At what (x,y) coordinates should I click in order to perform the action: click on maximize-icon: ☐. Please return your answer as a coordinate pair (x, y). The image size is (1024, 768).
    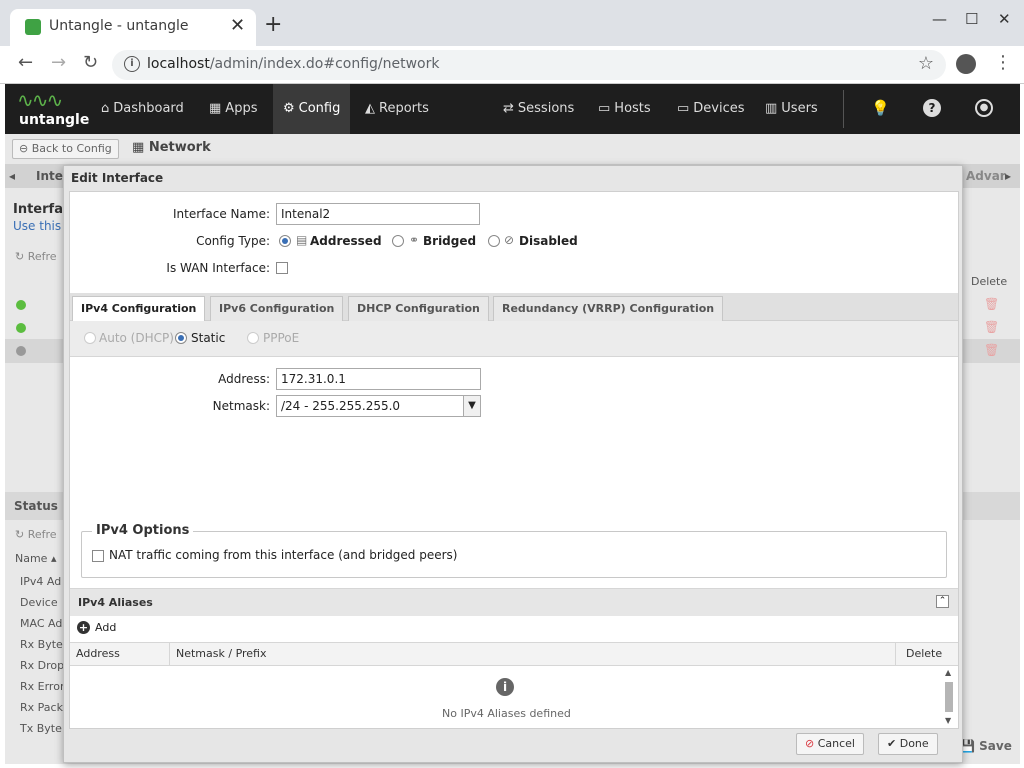
    Looking at the image, I should click on (971, 19).